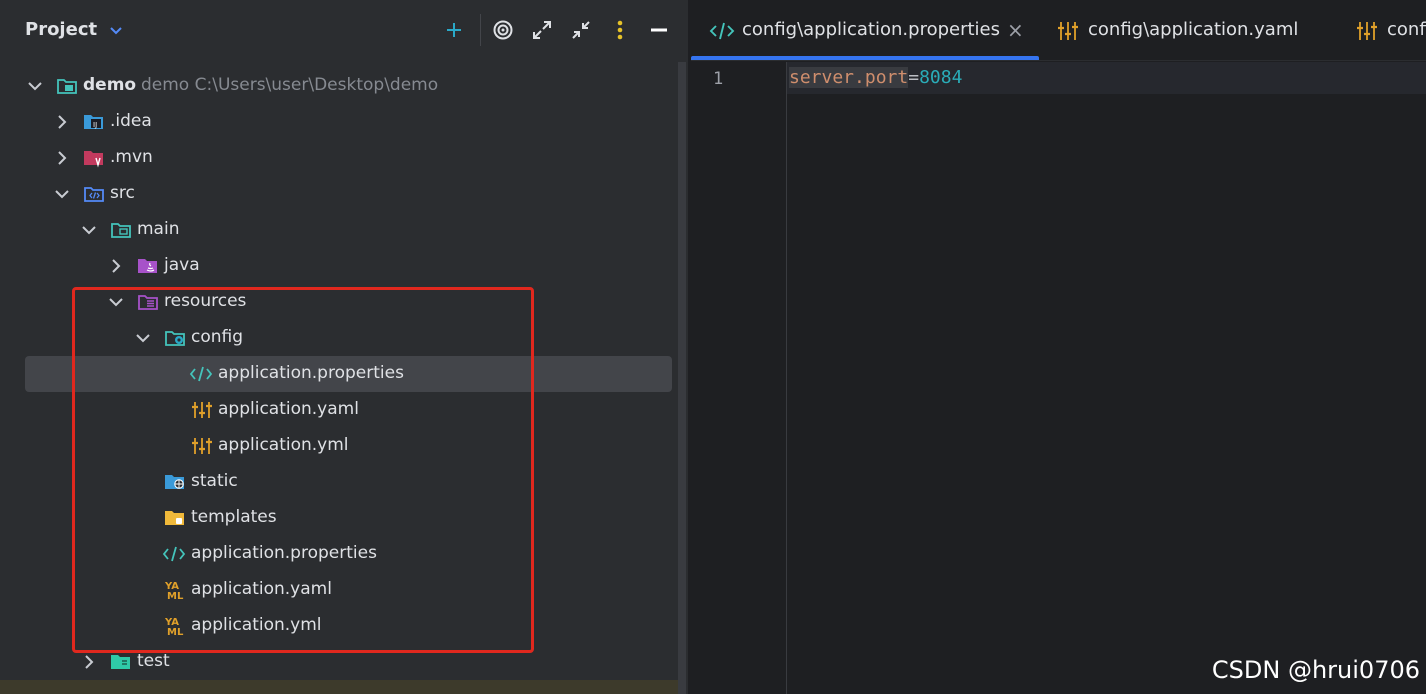  Describe the element at coordinates (94, 194) in the screenshot. I see `source-folder-icon` at that location.